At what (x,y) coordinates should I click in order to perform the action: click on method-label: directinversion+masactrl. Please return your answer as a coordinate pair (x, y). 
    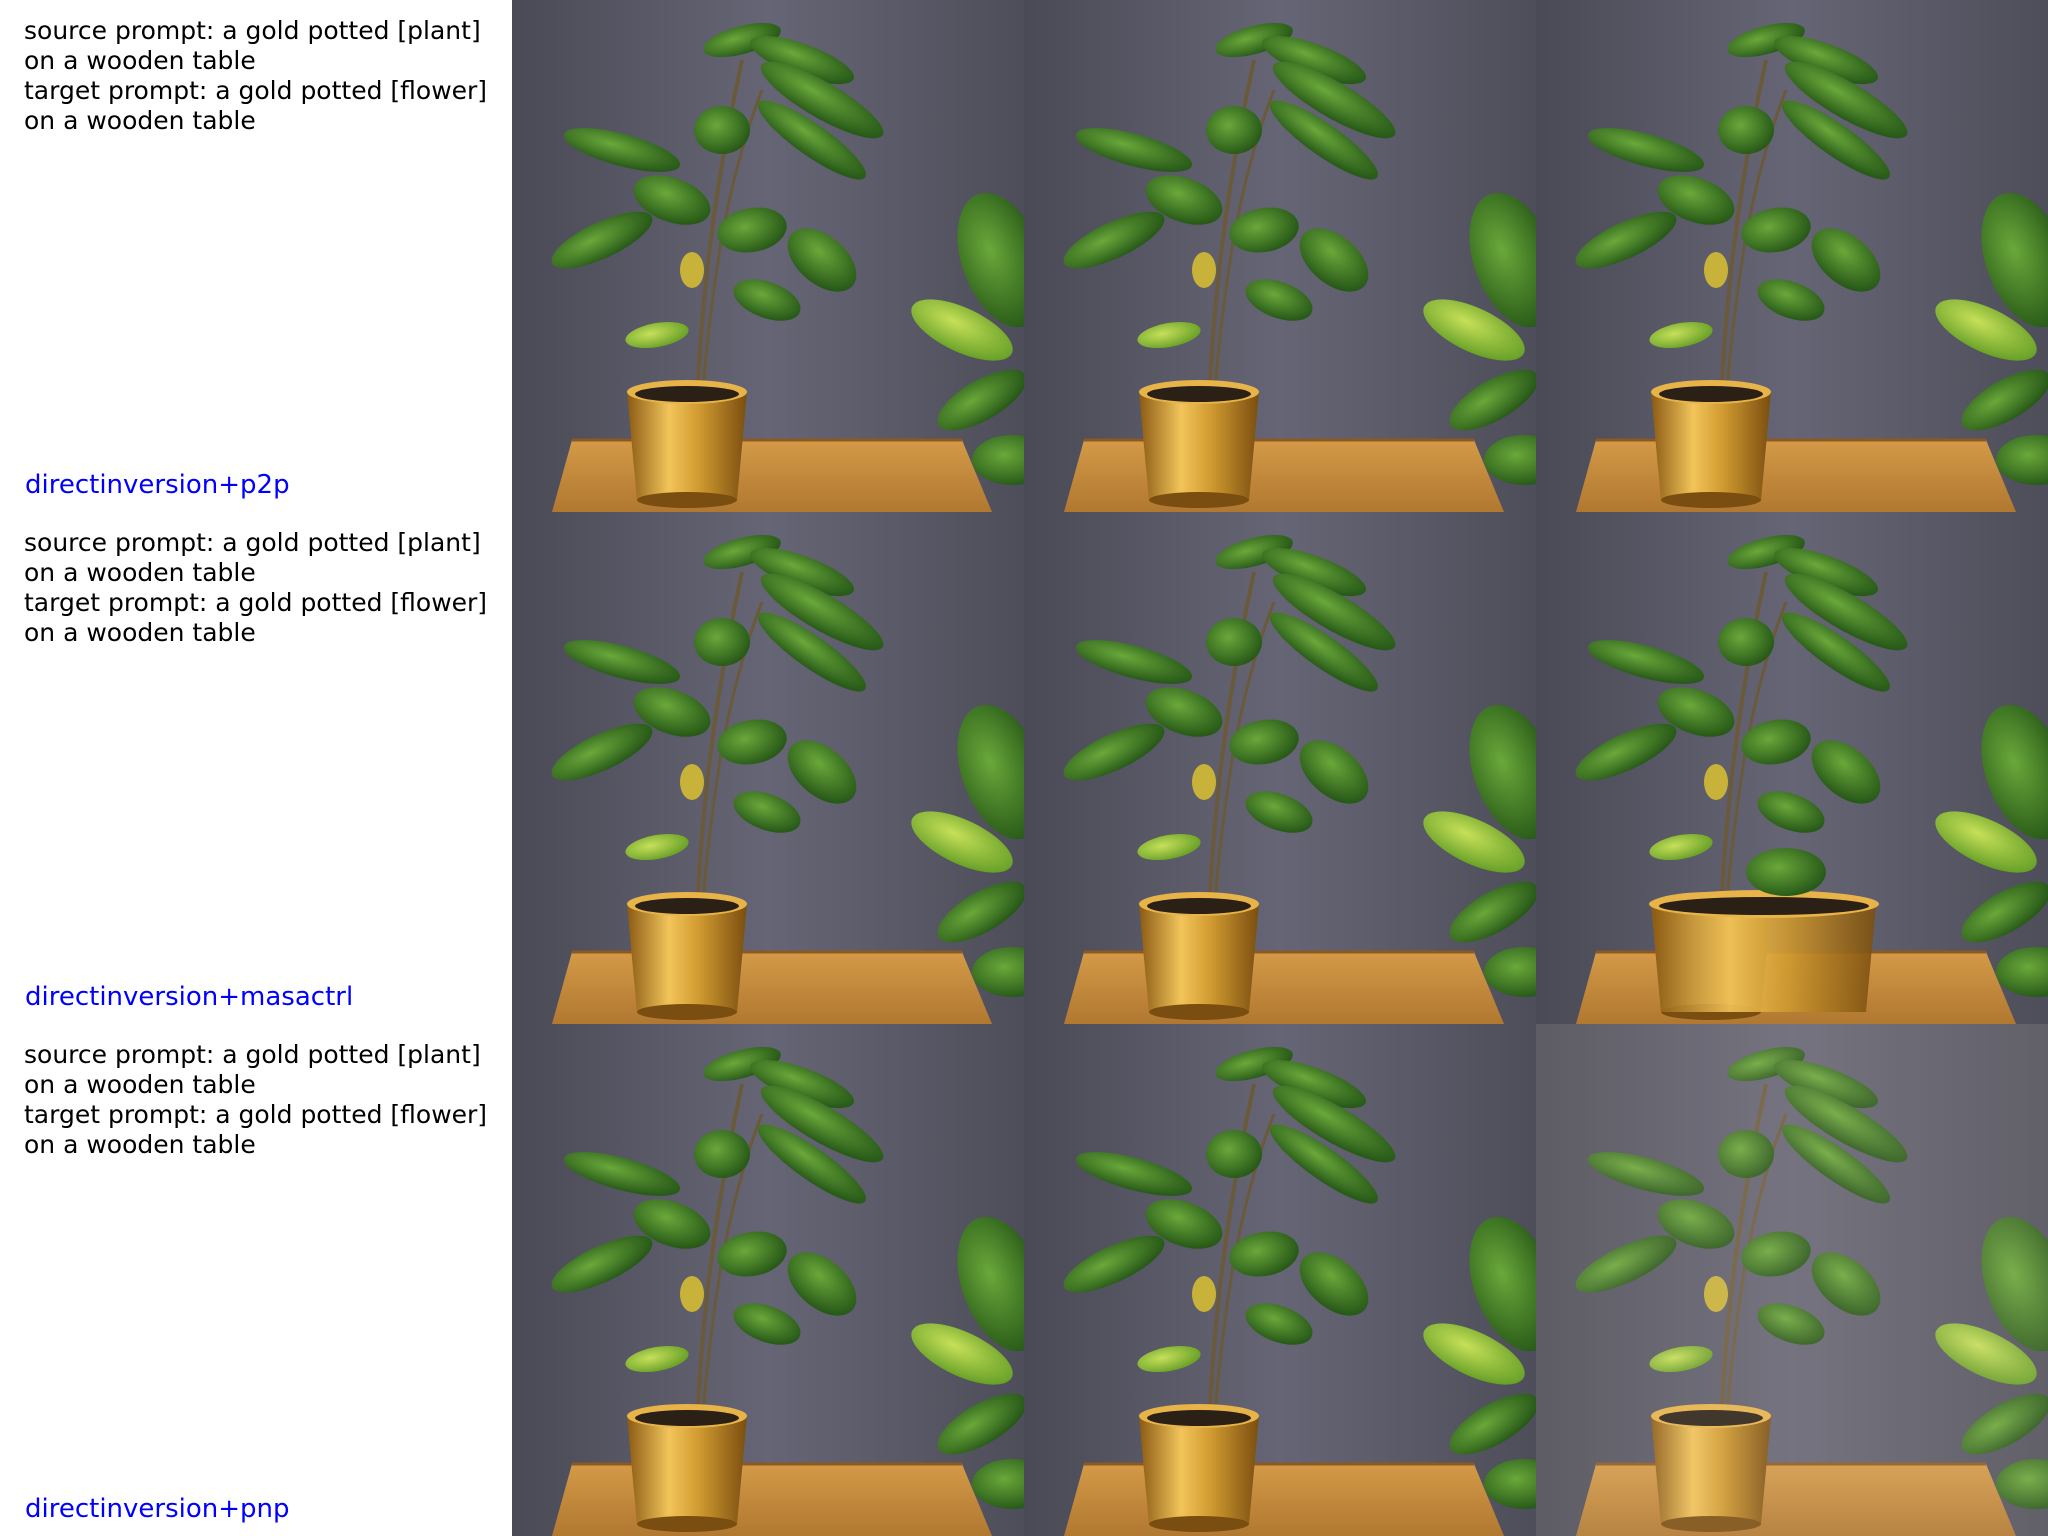
    Looking at the image, I should click on (189, 997).